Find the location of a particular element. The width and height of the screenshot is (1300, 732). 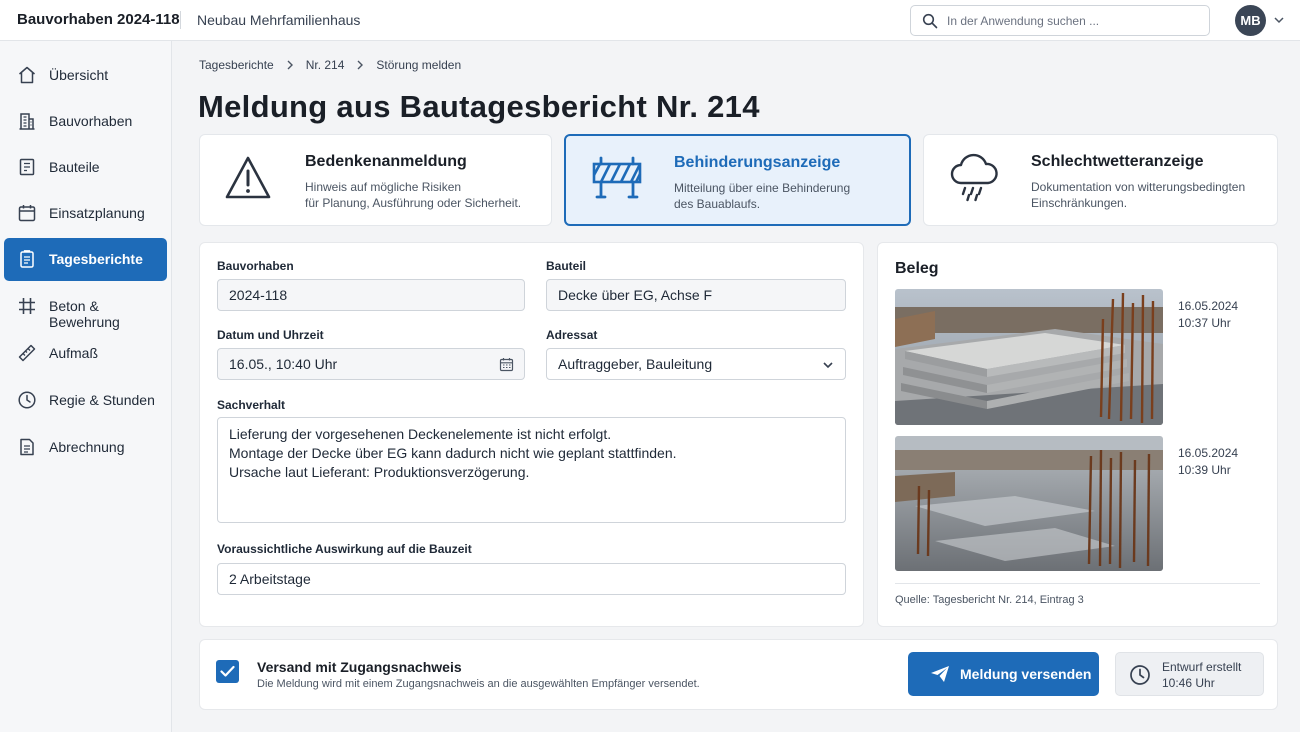

sidebar-item-label: Bauvorhaben is located at coordinates (91, 121).